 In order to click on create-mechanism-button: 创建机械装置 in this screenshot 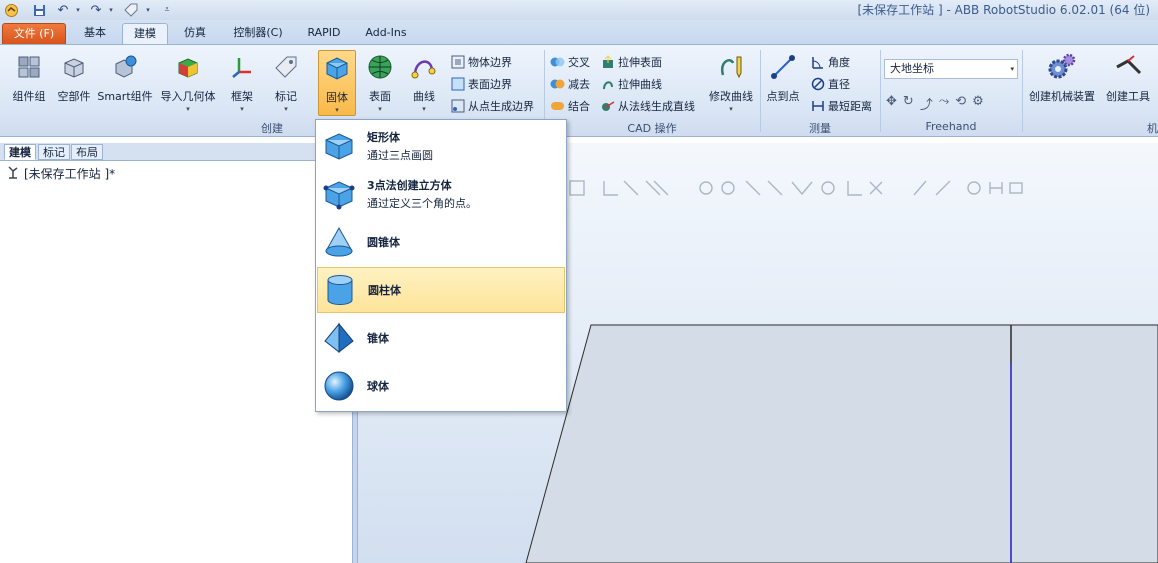, I will do `click(1062, 83)`.